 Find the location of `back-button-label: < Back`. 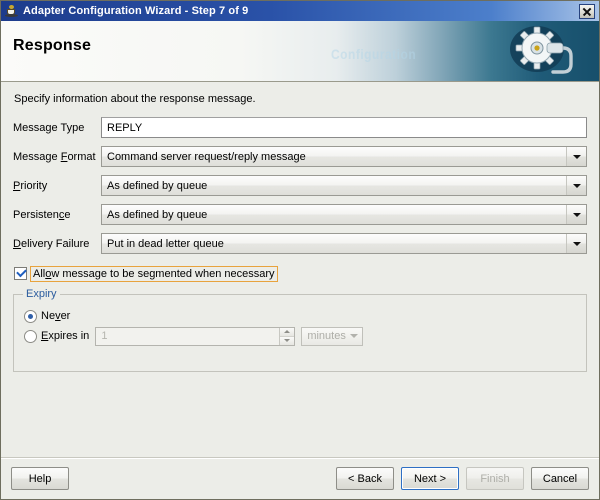

back-button-label: < Back is located at coordinates (365, 478).